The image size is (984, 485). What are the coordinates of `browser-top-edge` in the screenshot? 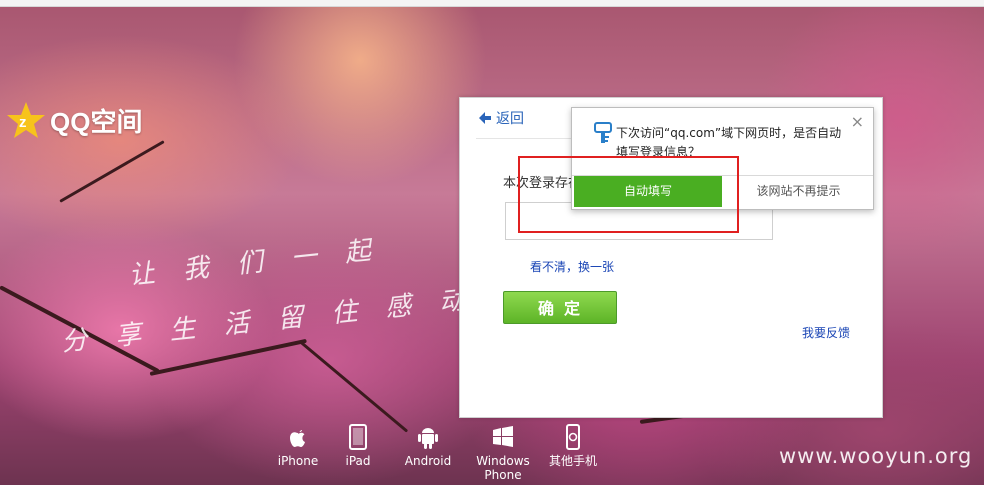 It's located at (492, 3).